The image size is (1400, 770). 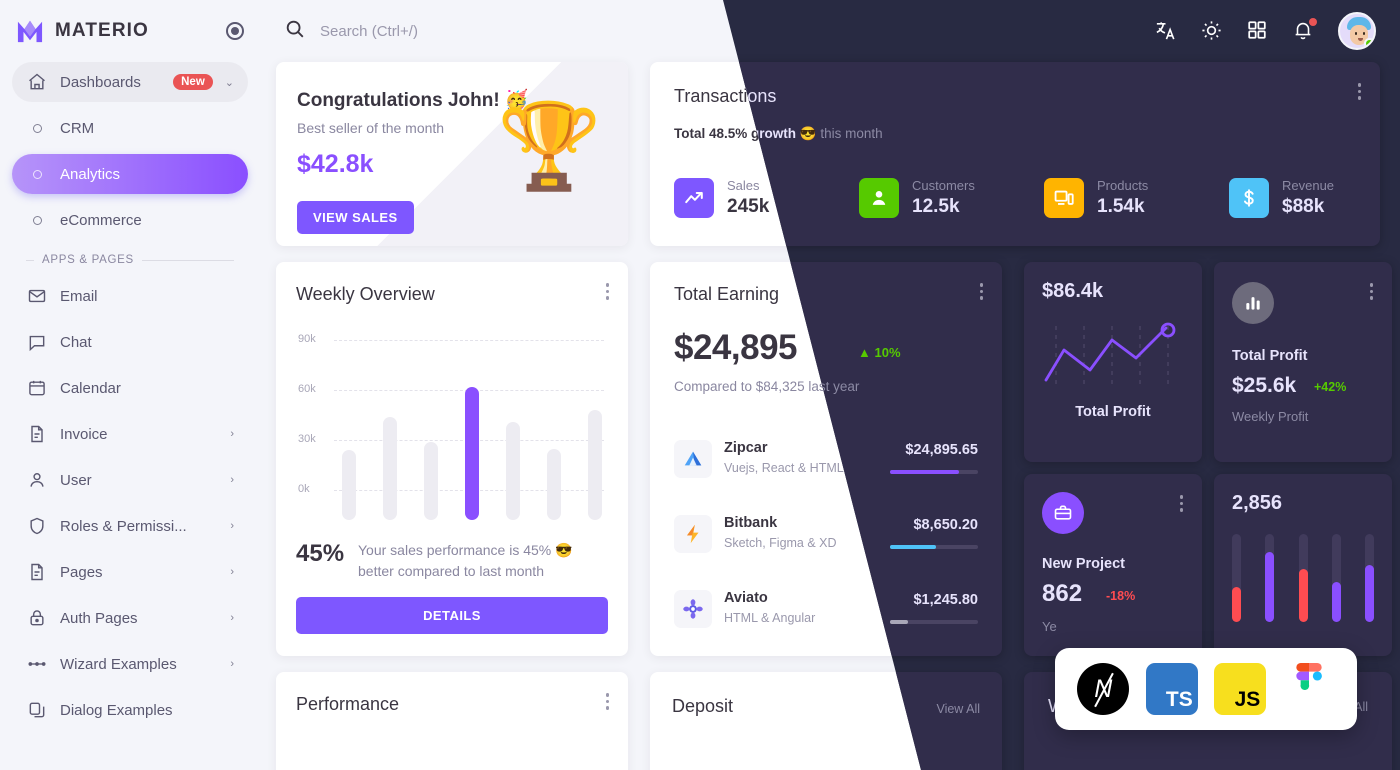 I want to click on file-text-icon, so click(x=37, y=572).